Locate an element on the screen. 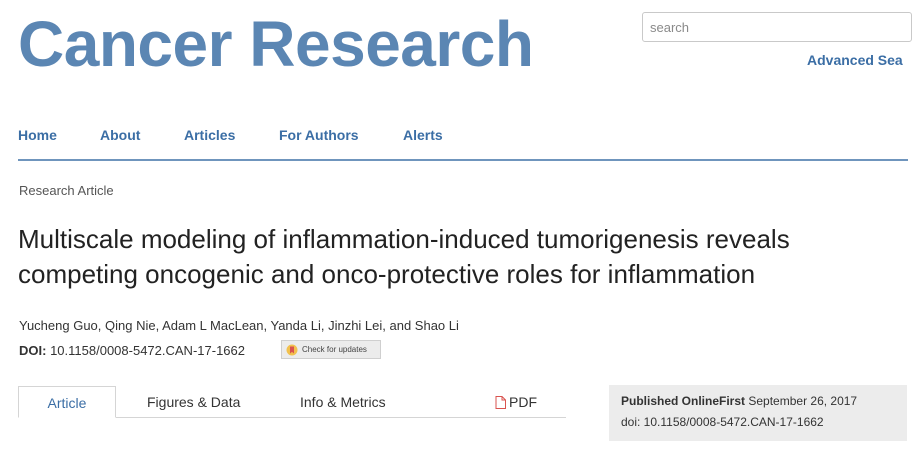 This screenshot has width=921, height=459. tab-pdf: PDF is located at coordinates (516, 402).